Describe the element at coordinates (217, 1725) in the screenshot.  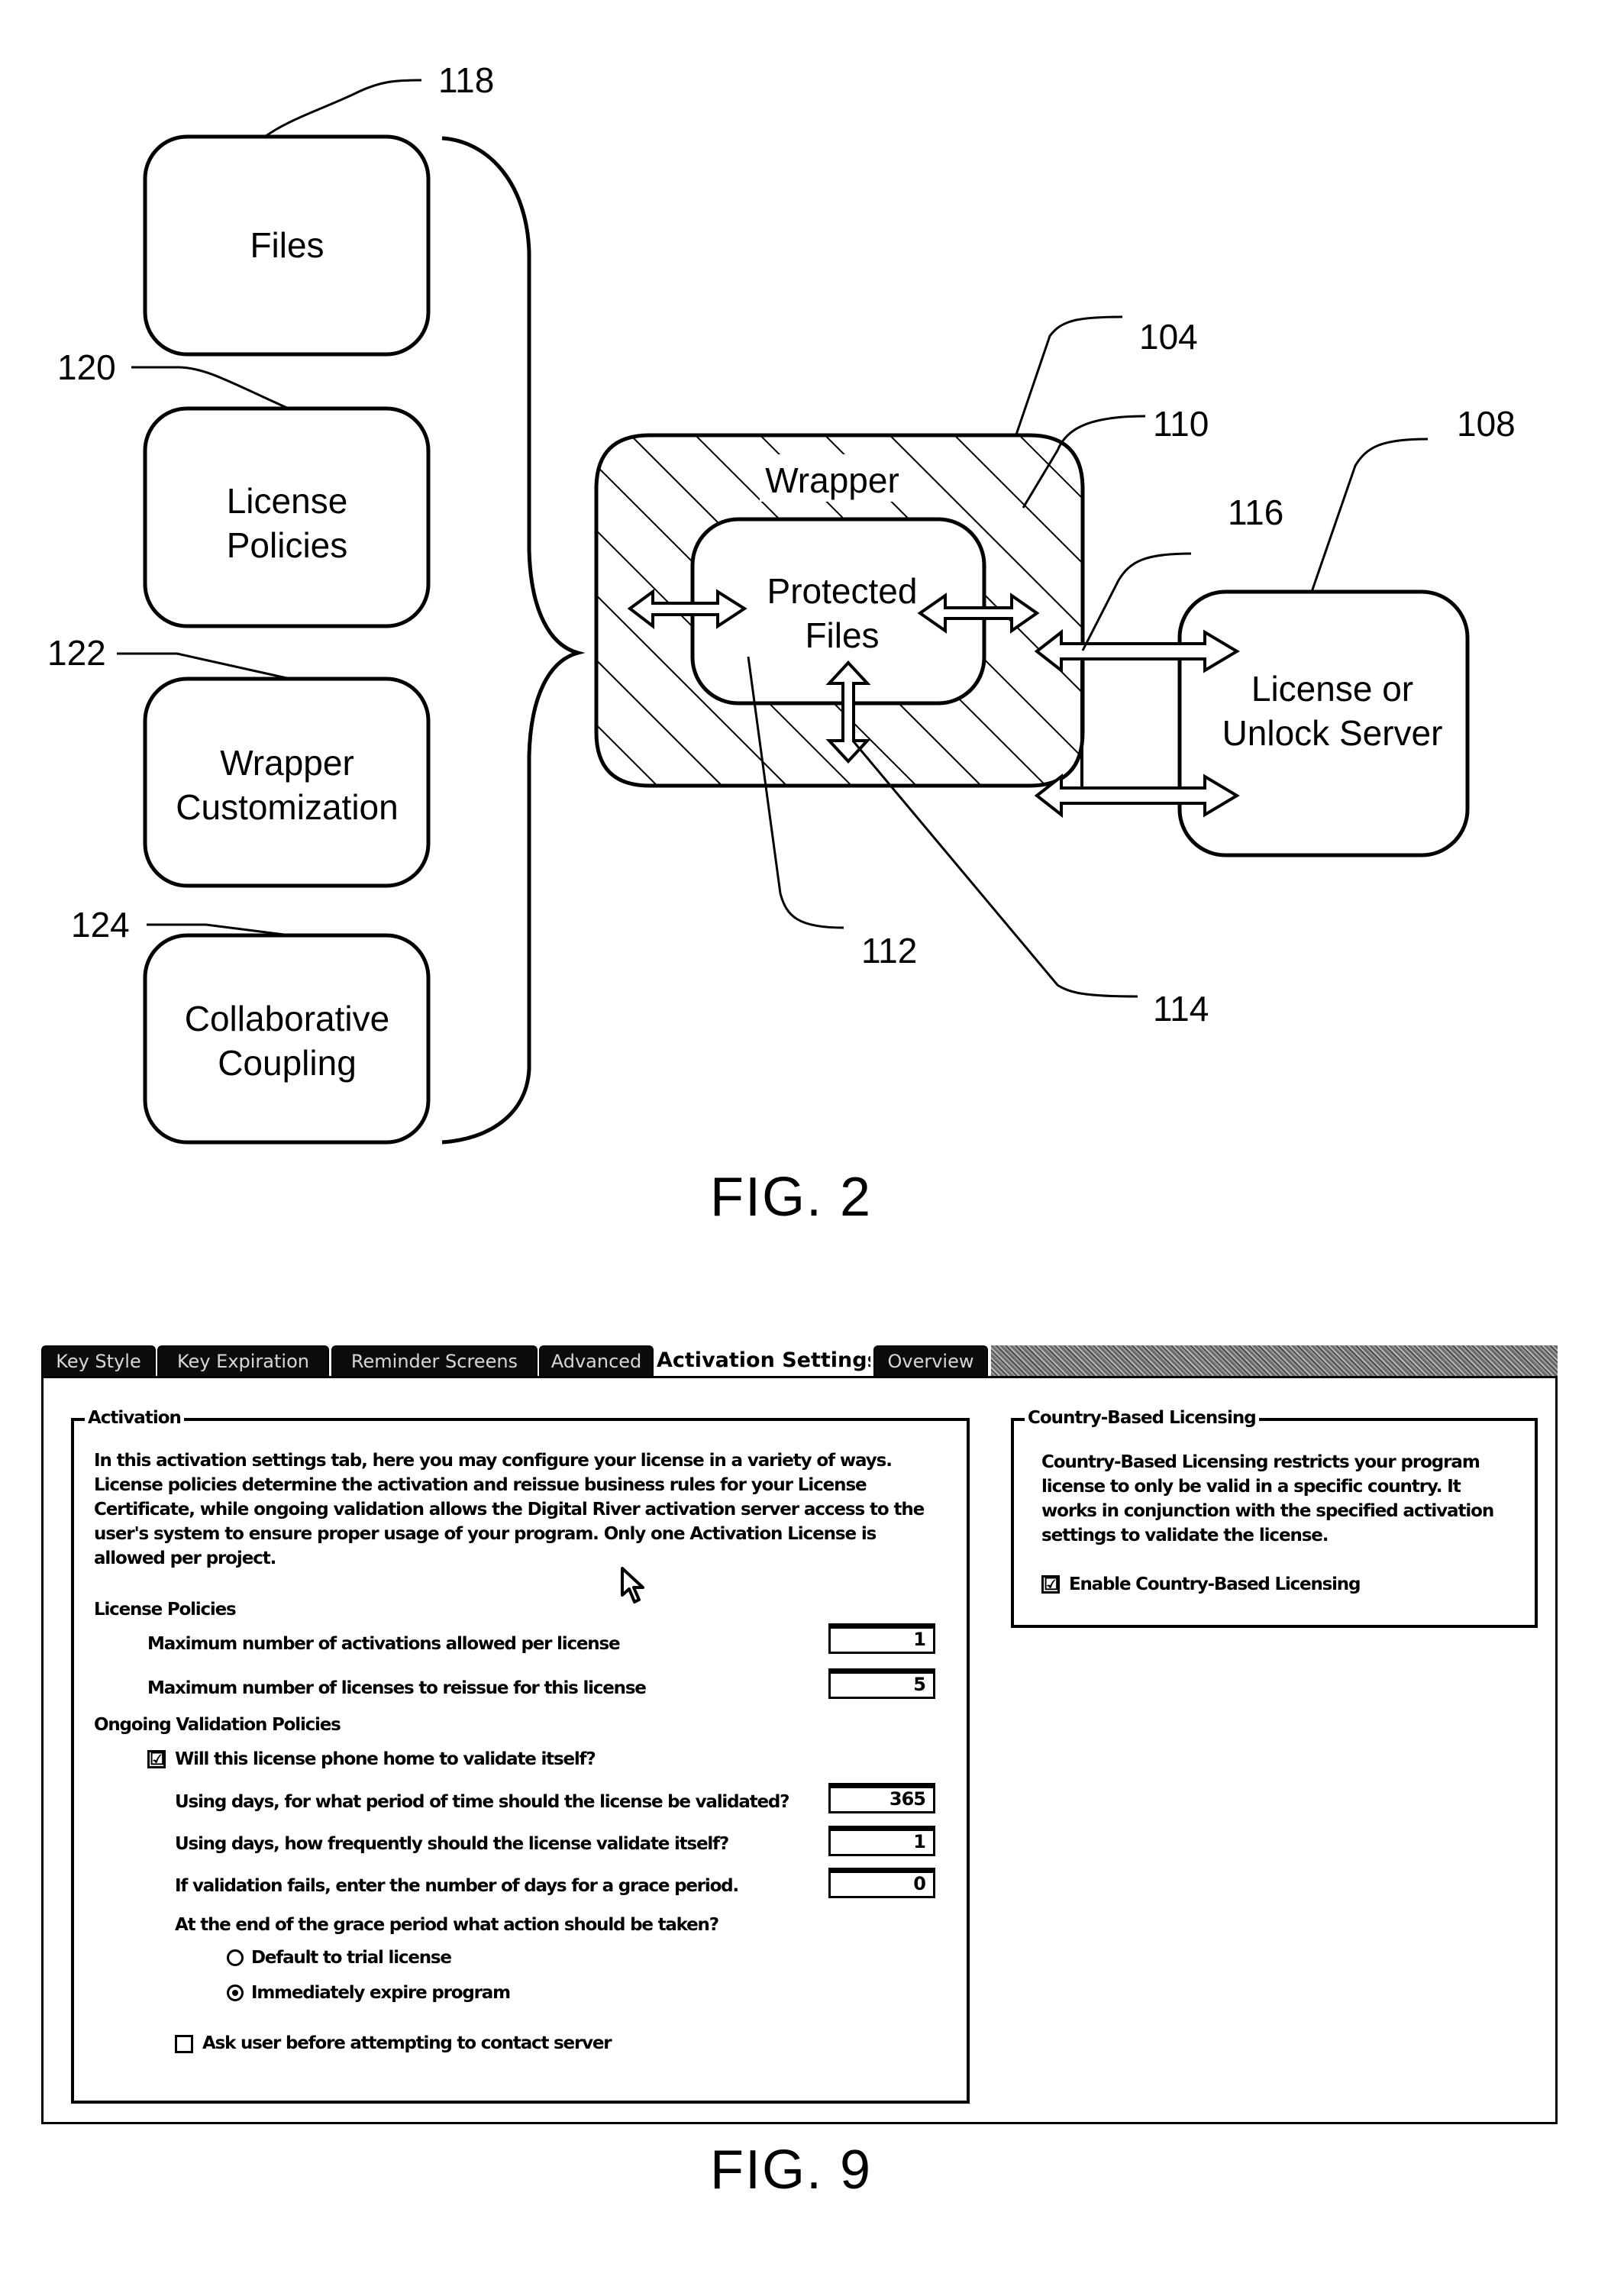
I see `ongoing-validation-heading: Ongoing Validation Policies` at that location.